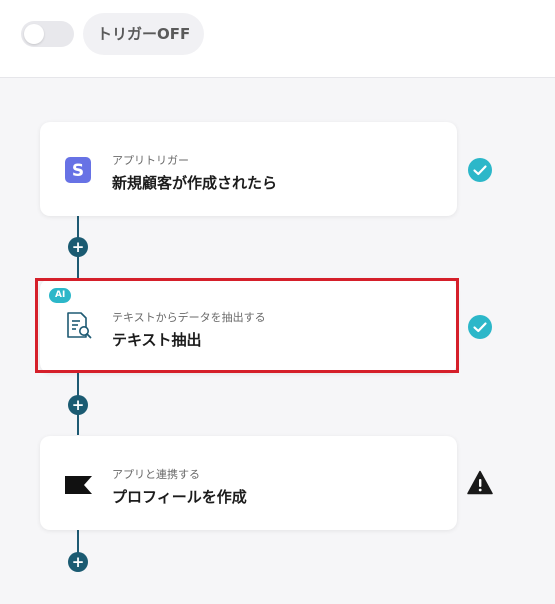 The width and height of the screenshot is (555, 604). What do you see at coordinates (60, 295) in the screenshot?
I see `ai-badge: AI` at bounding box center [60, 295].